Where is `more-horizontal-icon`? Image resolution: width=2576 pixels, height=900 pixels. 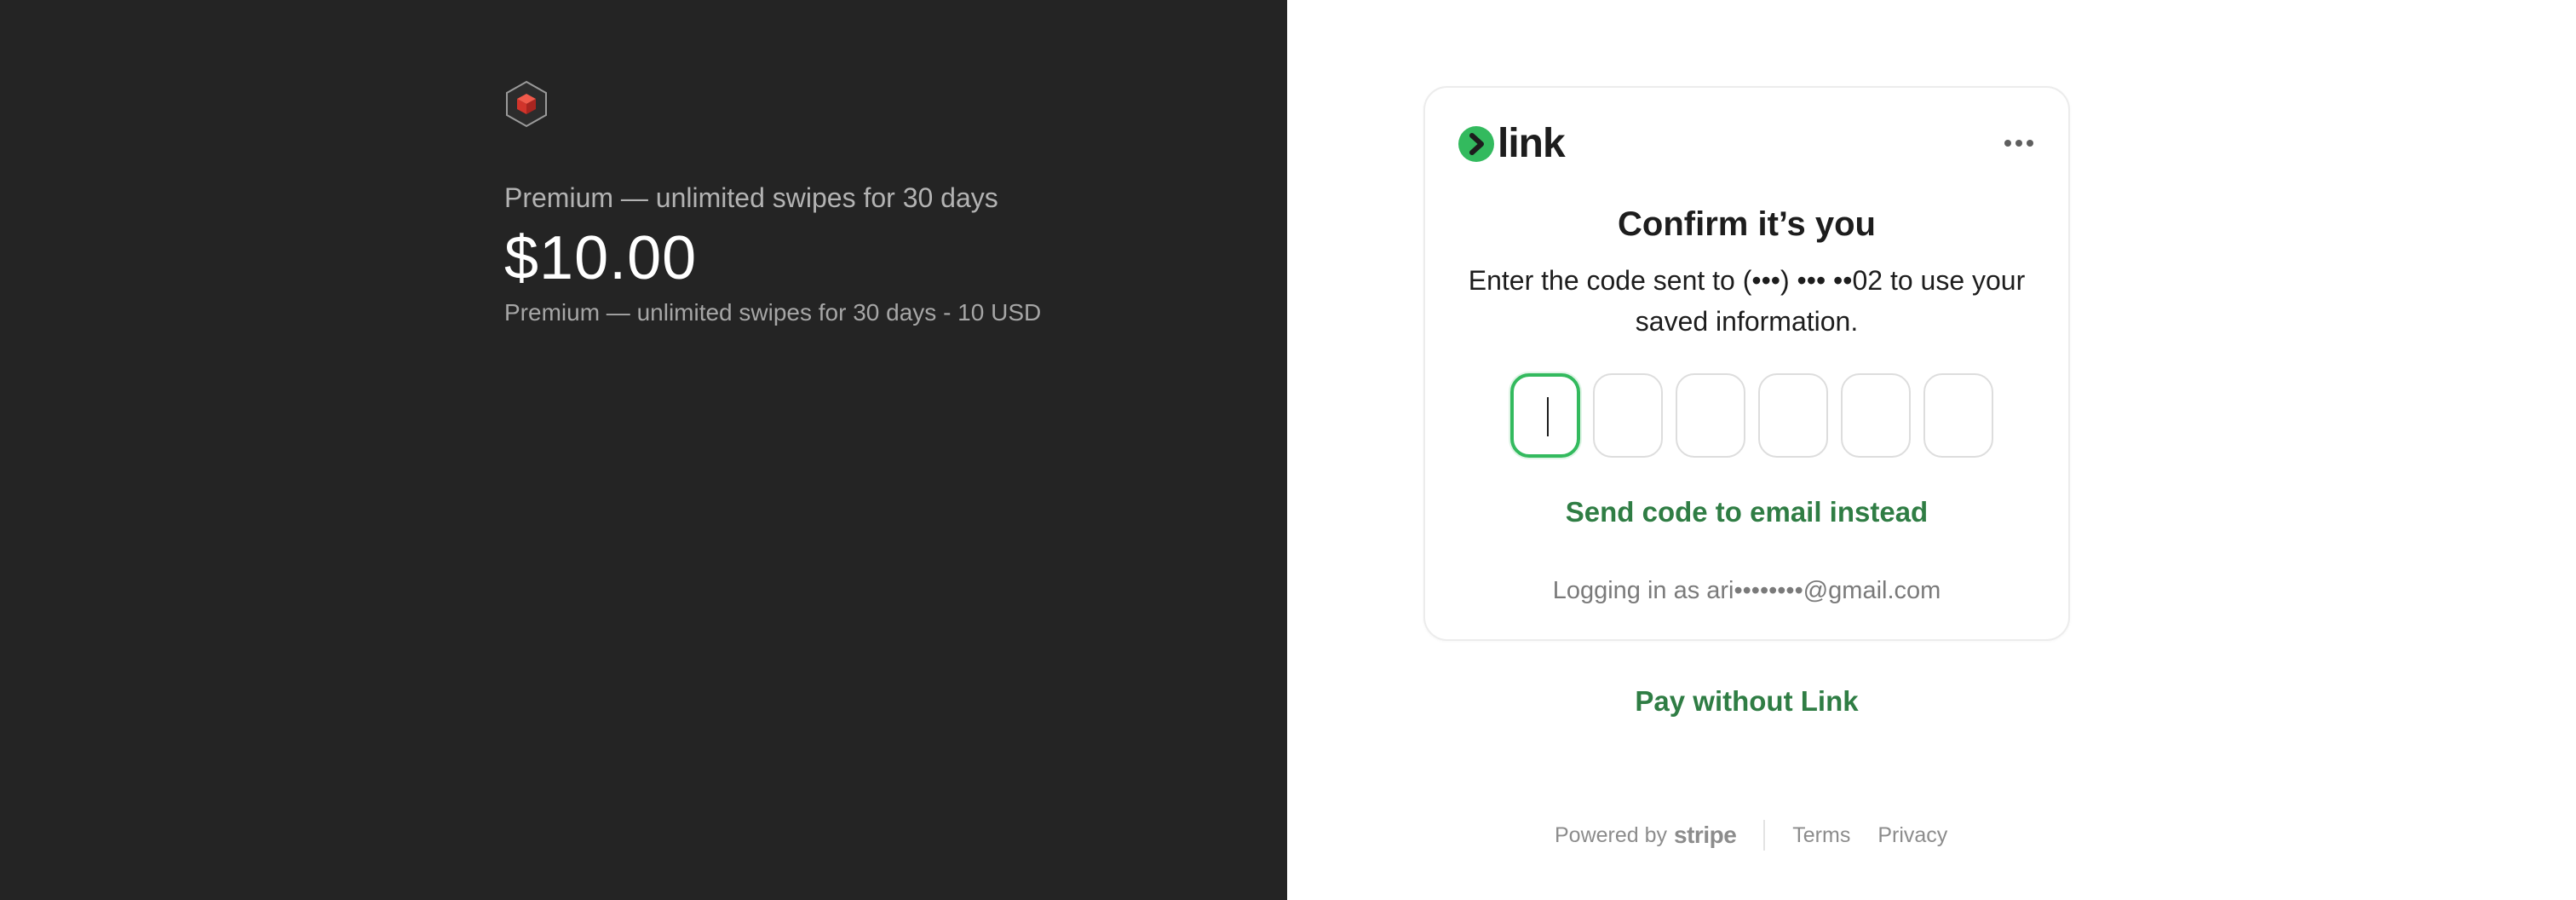
more-horizontal-icon is located at coordinates (2019, 143).